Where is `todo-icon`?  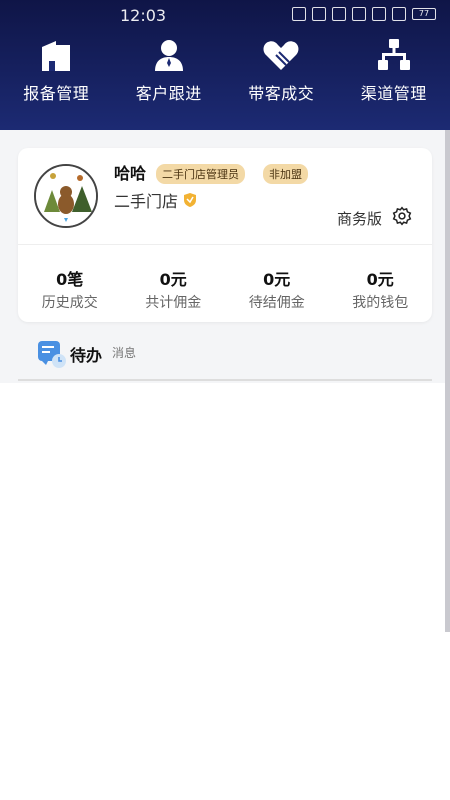
todo-icon is located at coordinates (52, 354).